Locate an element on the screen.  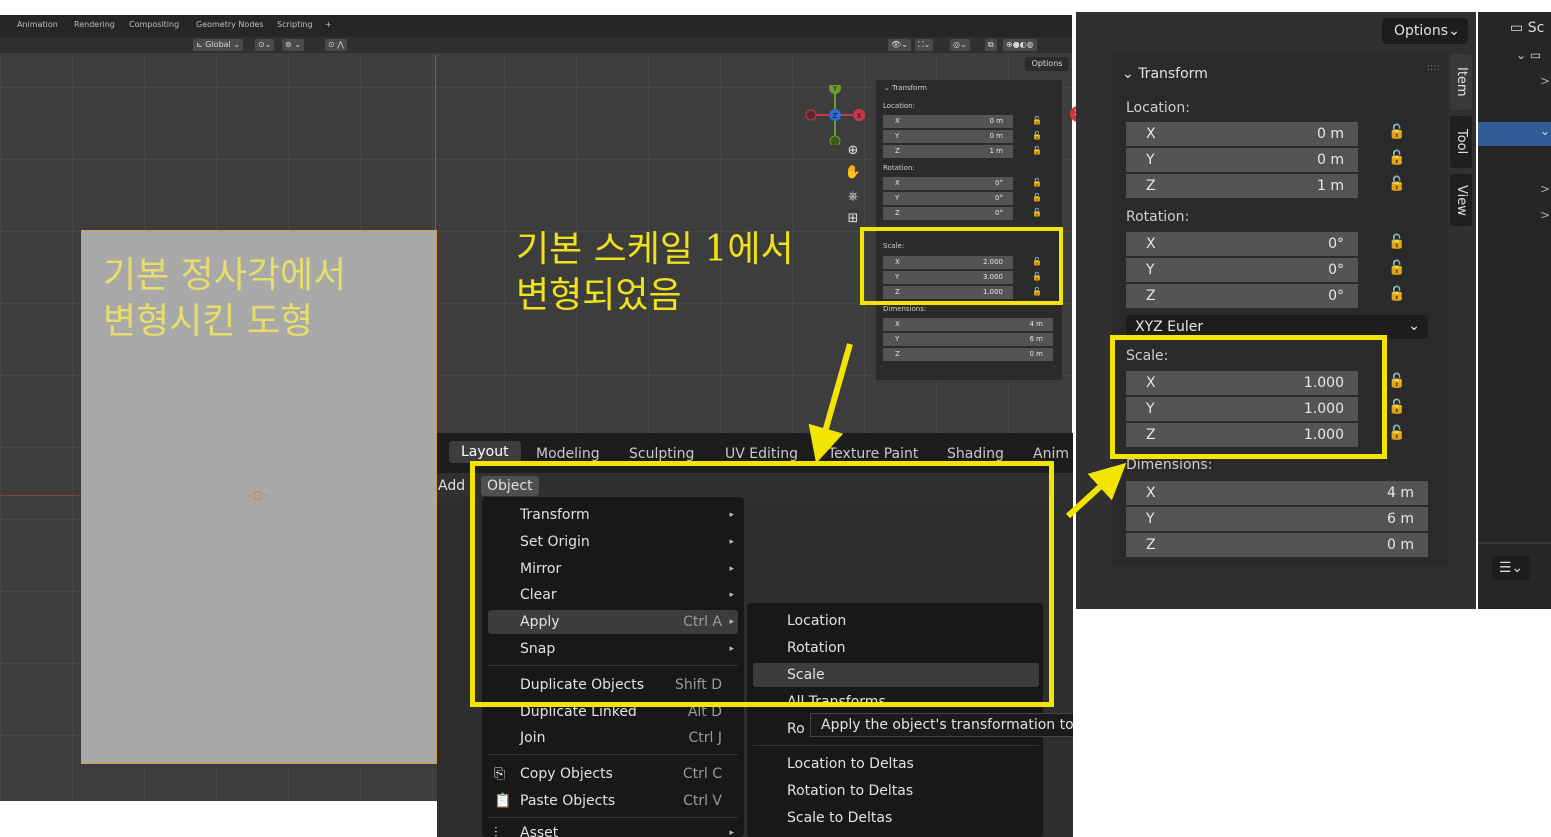
tab-shading: Shading is located at coordinates (975, 454).